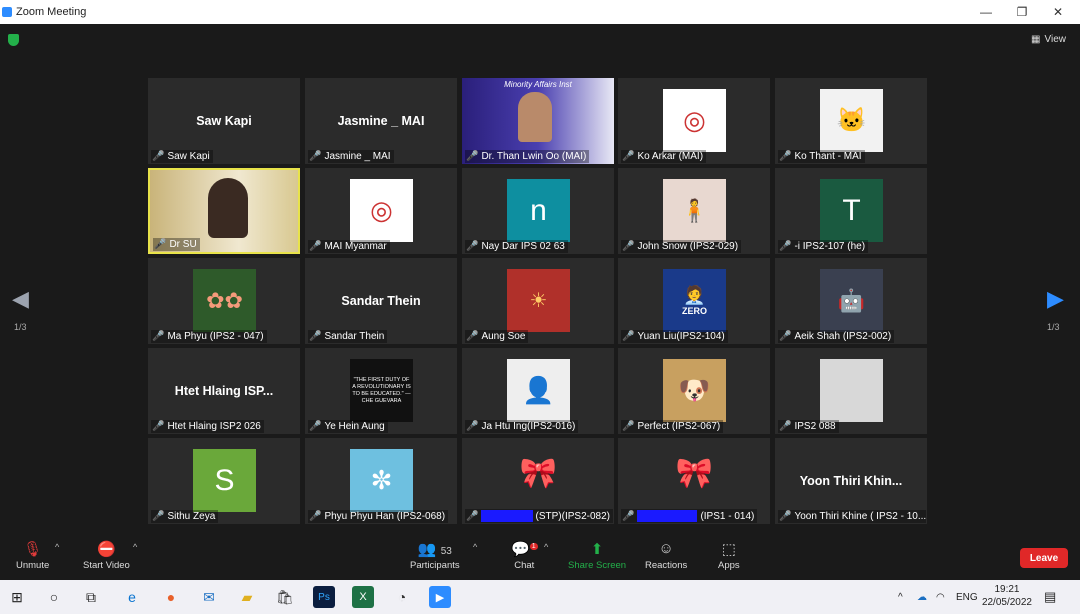  What do you see at coordinates (57, 547) in the screenshot?
I see `audio-options-caret-icon: ^` at bounding box center [57, 547].